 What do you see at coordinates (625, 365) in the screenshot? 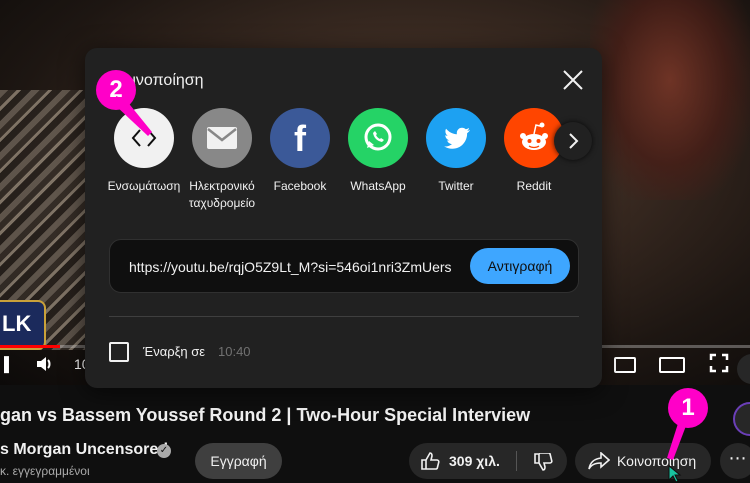
I see `miniplayer-icon` at bounding box center [625, 365].